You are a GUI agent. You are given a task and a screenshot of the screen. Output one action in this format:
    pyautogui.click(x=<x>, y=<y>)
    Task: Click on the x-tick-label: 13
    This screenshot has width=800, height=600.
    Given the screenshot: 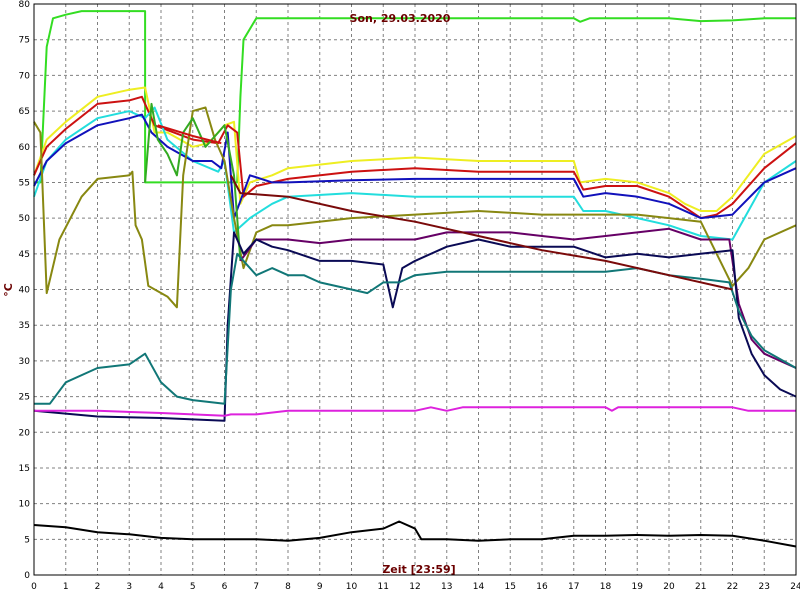 What is the action you would take?
    pyautogui.click(x=446, y=587)
    